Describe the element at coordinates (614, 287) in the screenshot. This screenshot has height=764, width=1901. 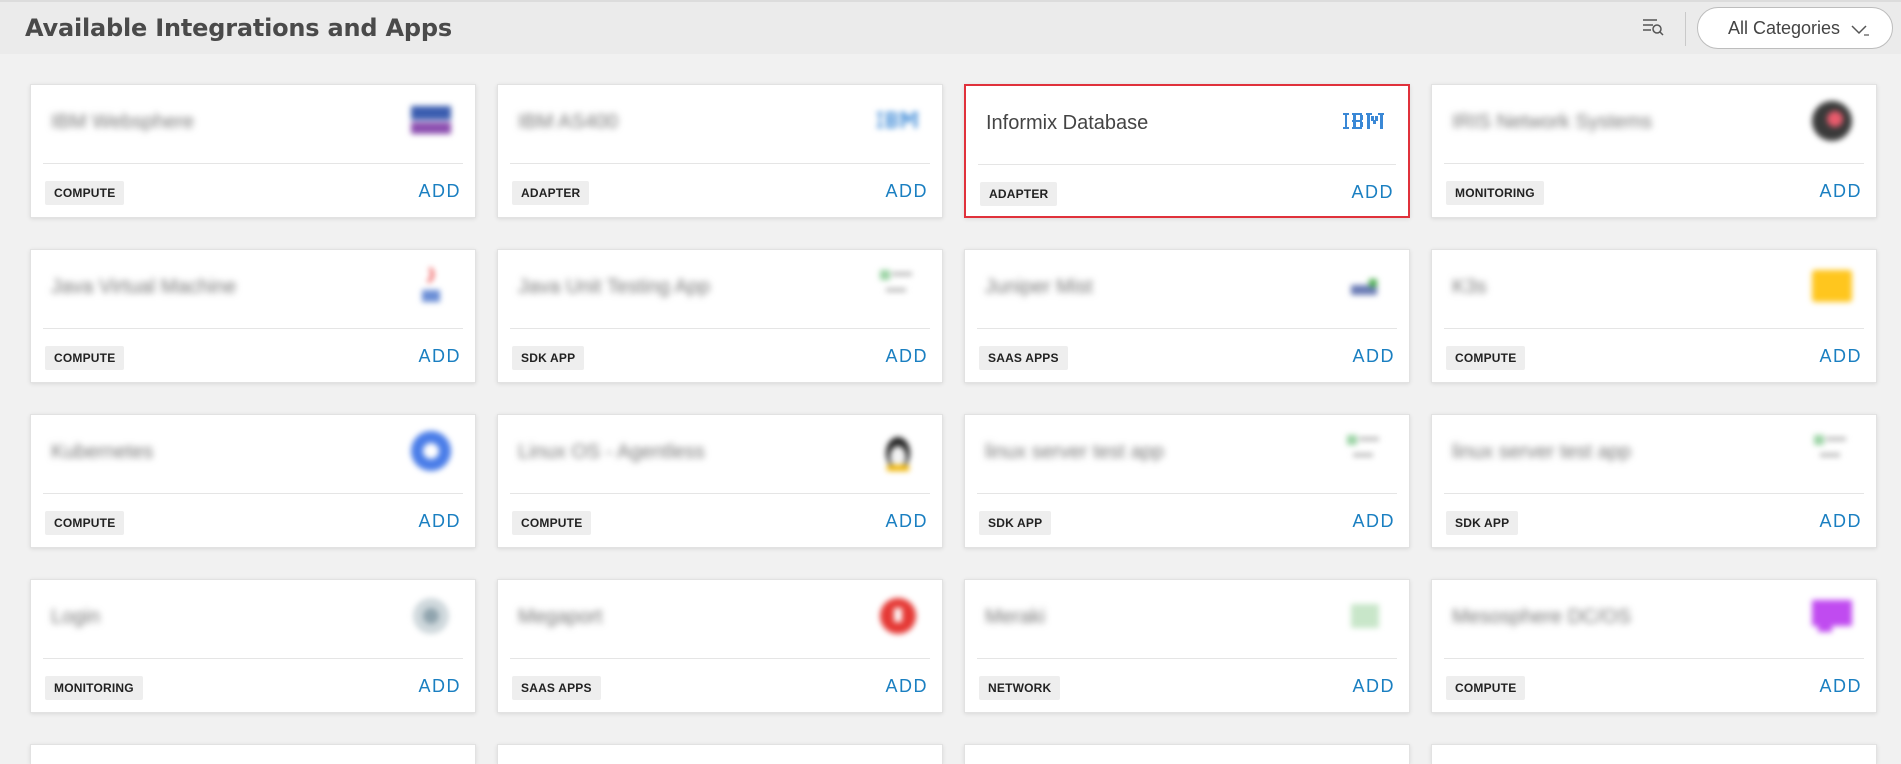
I see `integration-name: Java Unit Testing App` at that location.